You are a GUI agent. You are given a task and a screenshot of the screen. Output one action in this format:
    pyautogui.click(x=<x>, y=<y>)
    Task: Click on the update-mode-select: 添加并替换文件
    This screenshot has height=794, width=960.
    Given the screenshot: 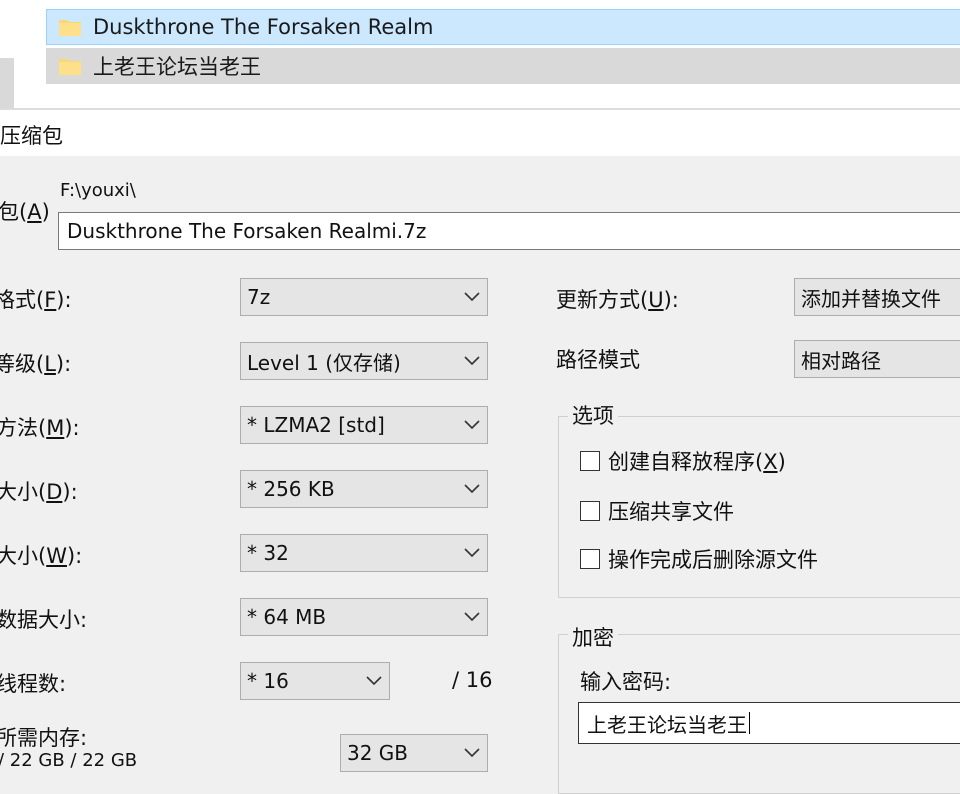 What is the action you would take?
    pyautogui.click(x=877, y=297)
    